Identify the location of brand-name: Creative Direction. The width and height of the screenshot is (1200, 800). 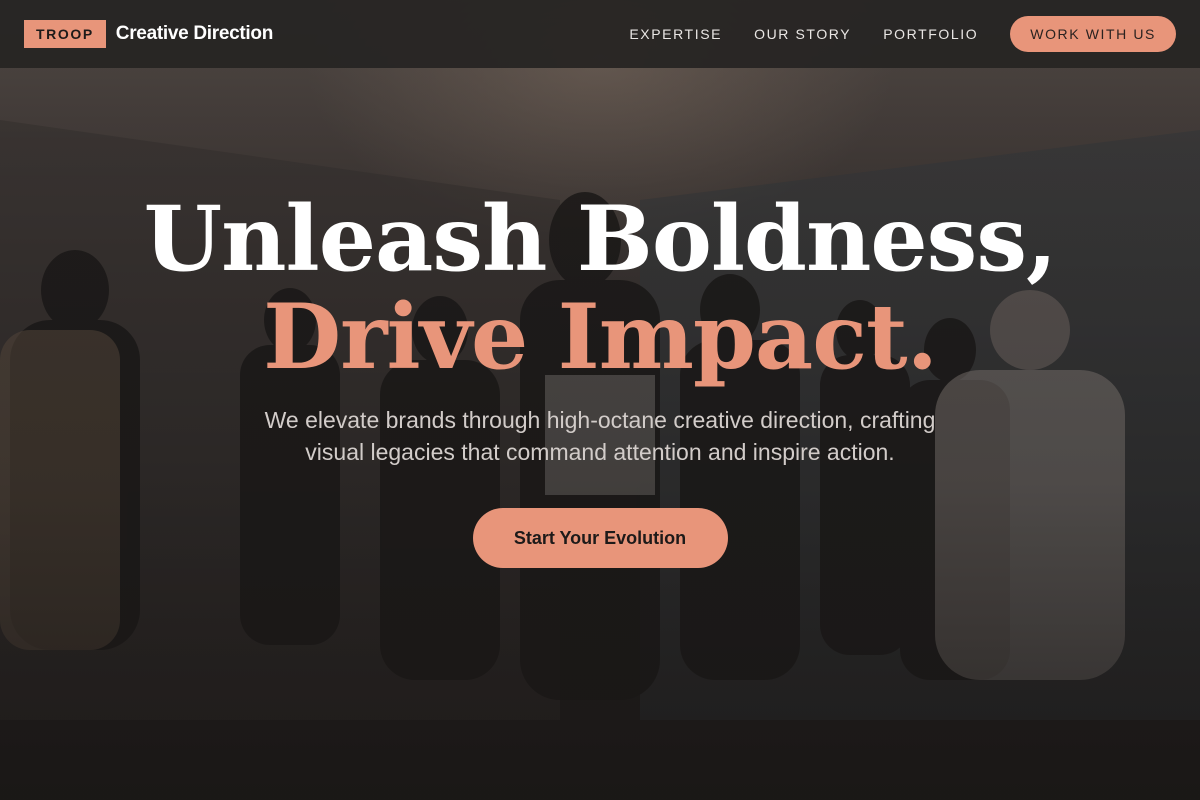
(194, 33).